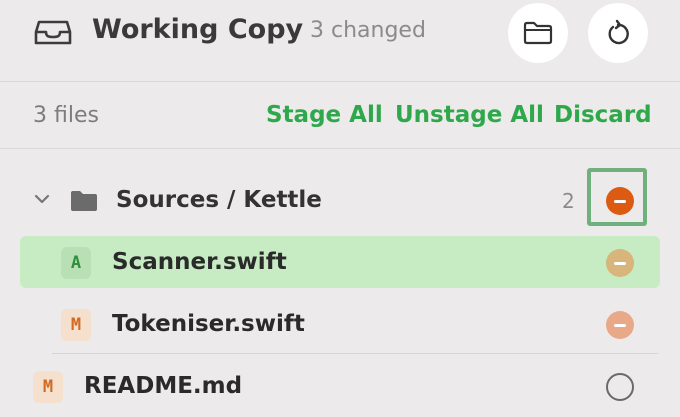 This screenshot has width=680, height=417. I want to click on file-row: M README.md, so click(340, 387).